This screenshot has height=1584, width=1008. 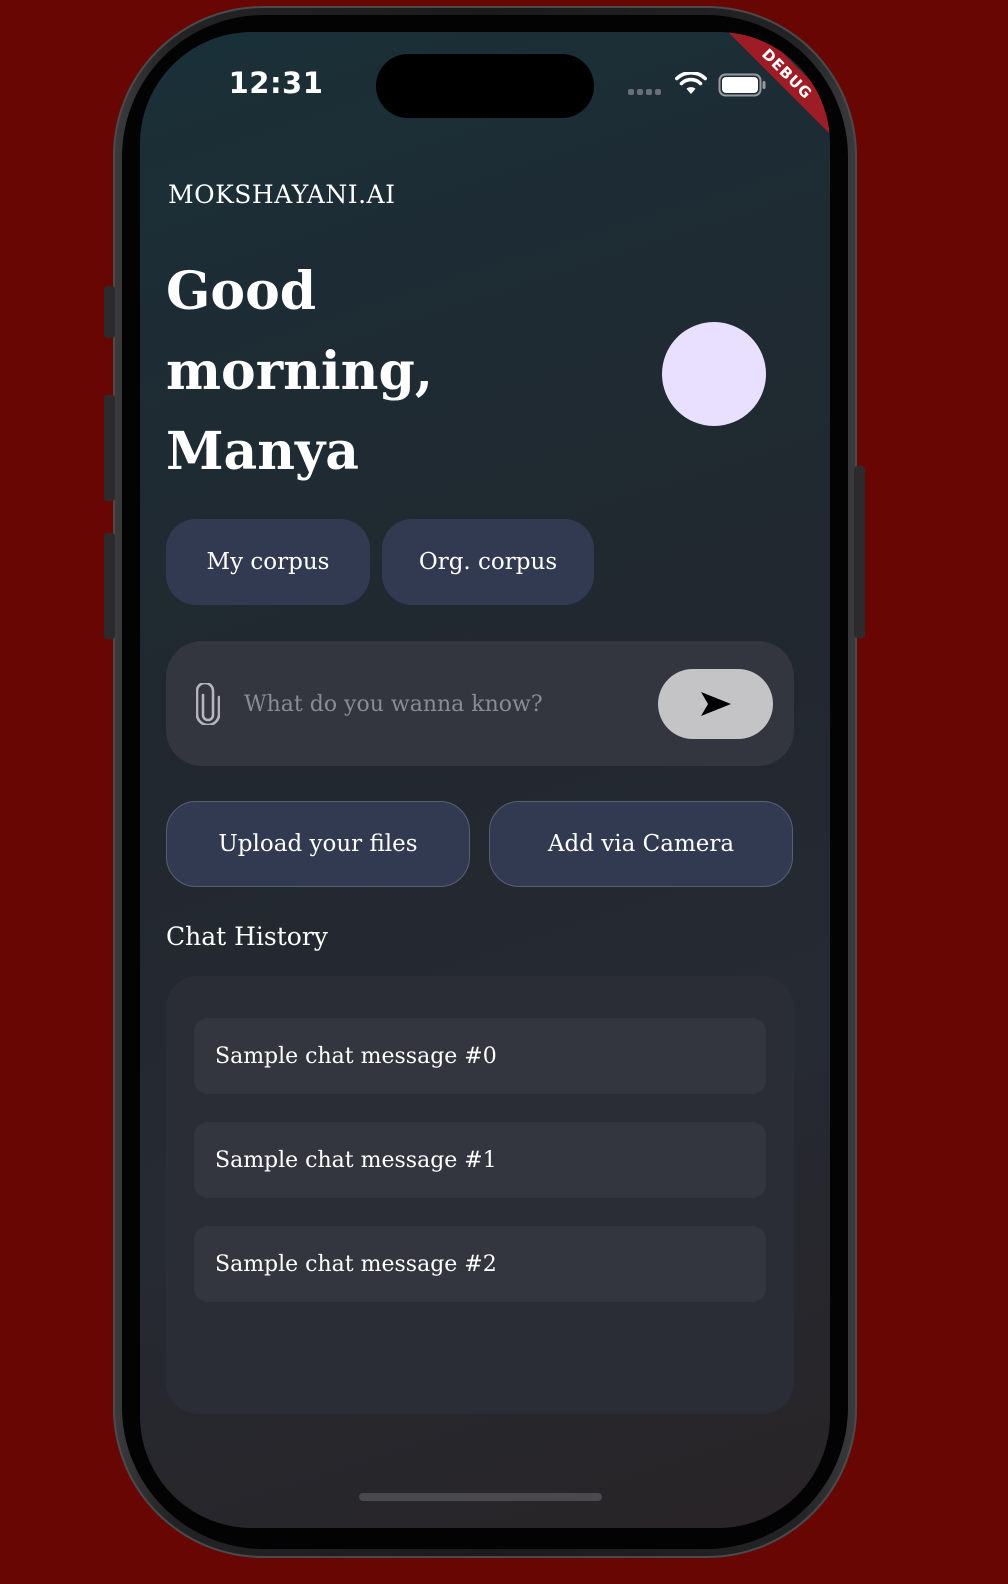 What do you see at coordinates (488, 562) in the screenshot?
I see `org-corpus-chip: Org. corpus` at bounding box center [488, 562].